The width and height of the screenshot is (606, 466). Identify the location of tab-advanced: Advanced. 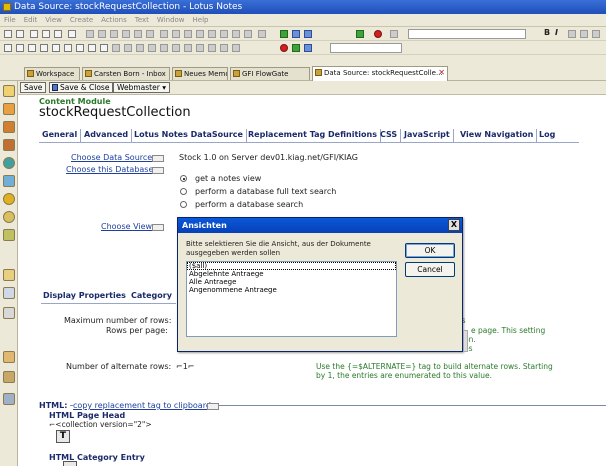
(107, 135).